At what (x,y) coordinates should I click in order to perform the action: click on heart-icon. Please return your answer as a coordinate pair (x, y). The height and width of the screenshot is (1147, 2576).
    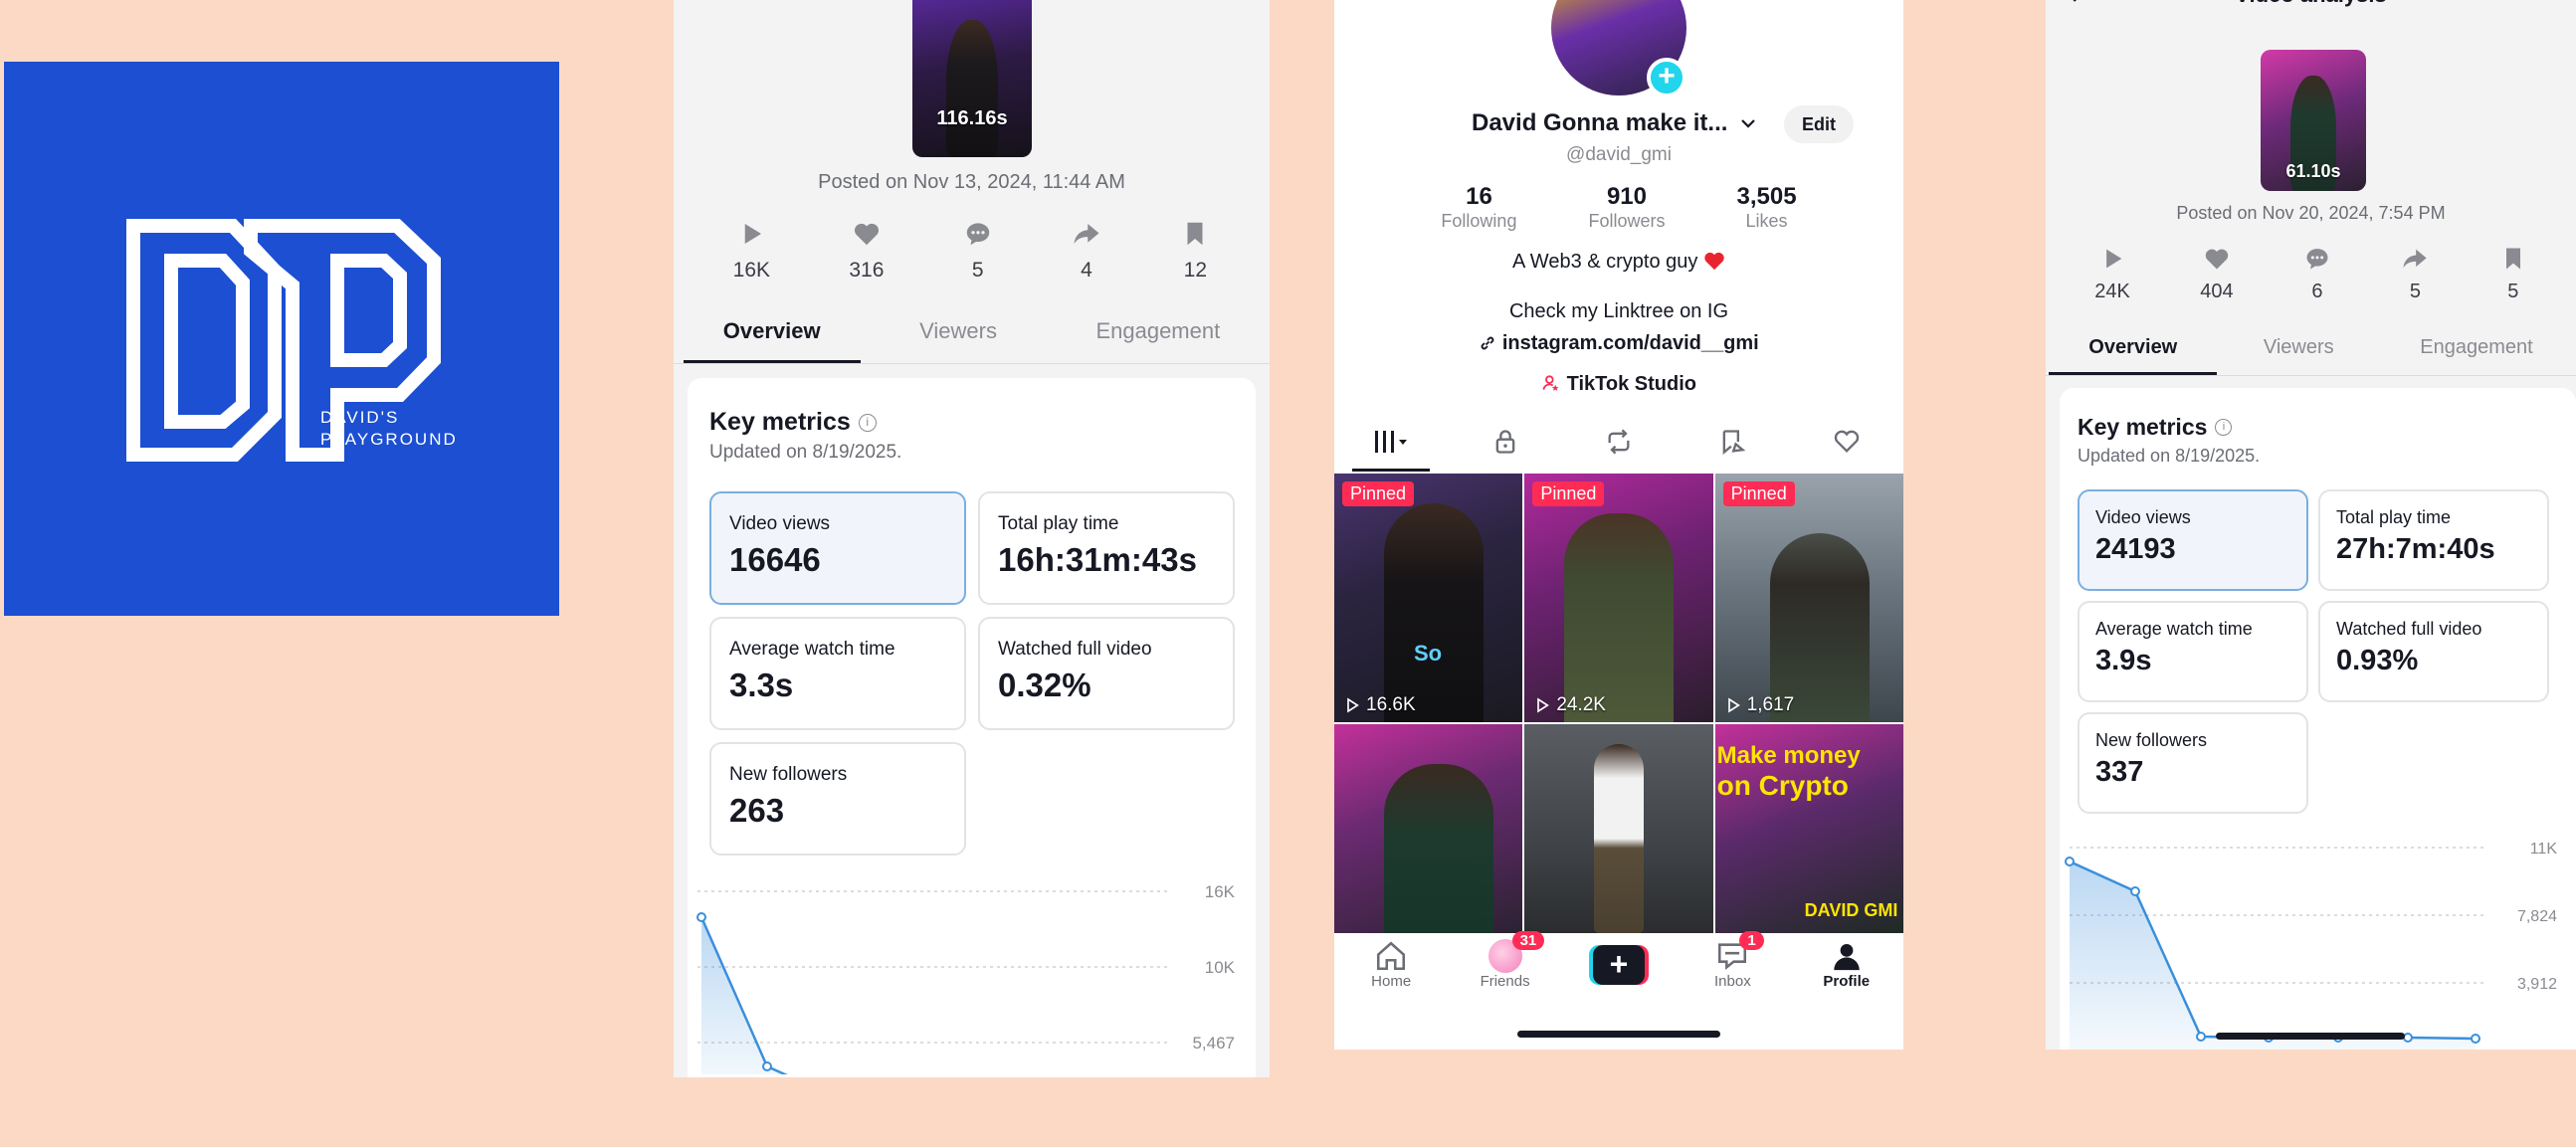
    Looking at the image, I should click on (2217, 260).